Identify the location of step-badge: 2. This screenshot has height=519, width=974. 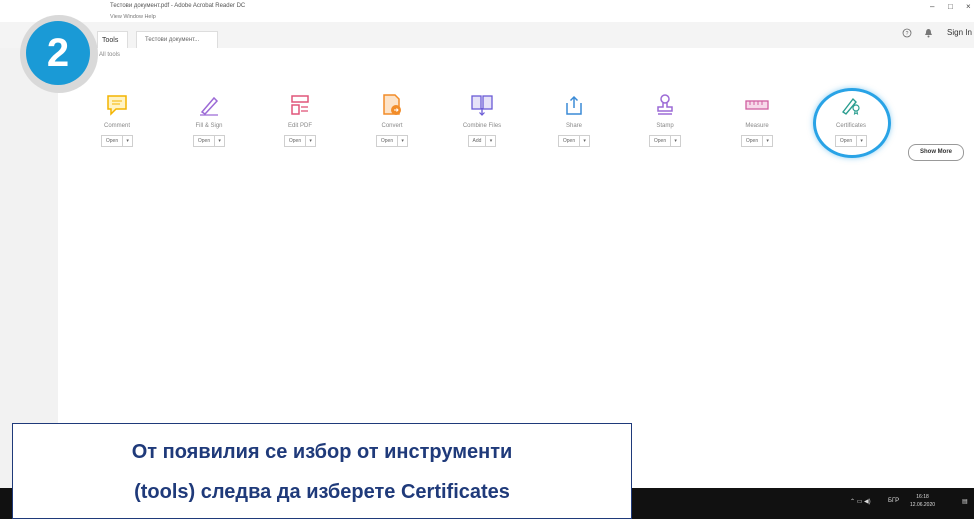
(59, 54).